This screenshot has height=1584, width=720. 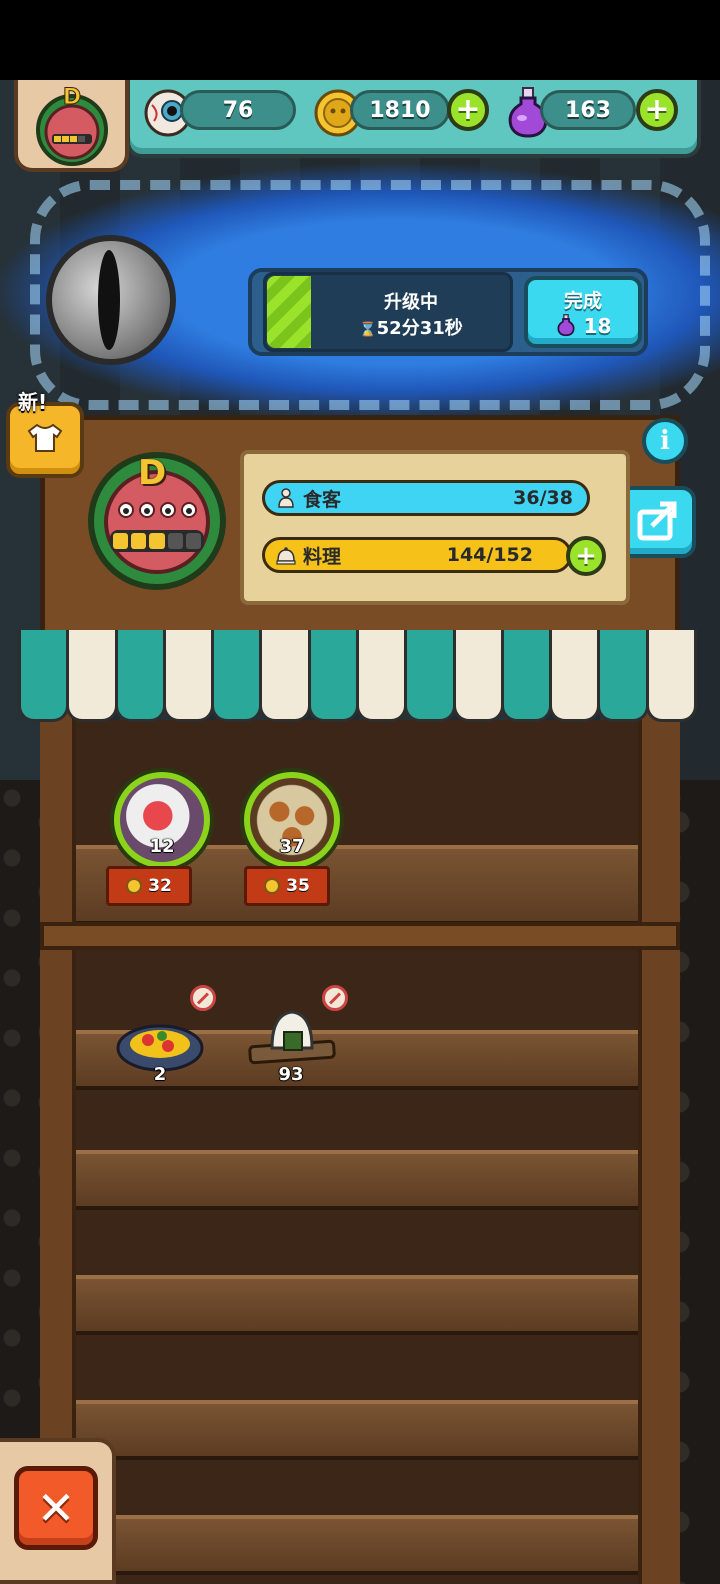 I want to click on displayed-dish-2-price-tag: 35, so click(x=287, y=886).